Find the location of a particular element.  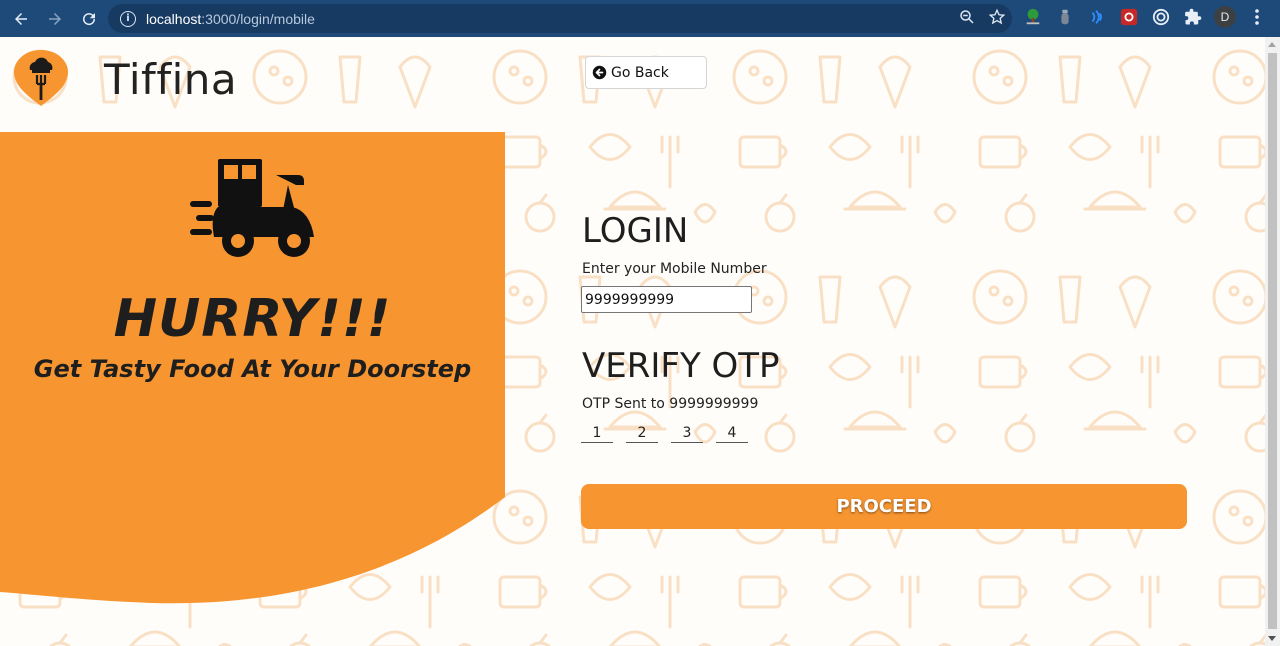

arrow-left-icon is located at coordinates (21, 18).